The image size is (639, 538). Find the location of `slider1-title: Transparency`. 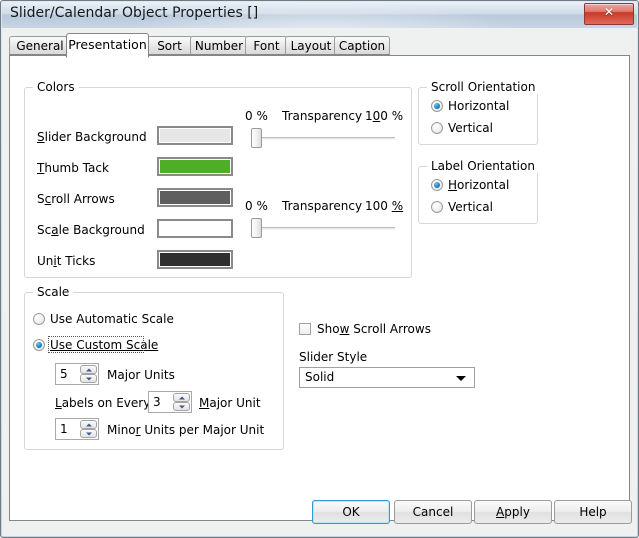

slider1-title: Transparency is located at coordinates (322, 116).